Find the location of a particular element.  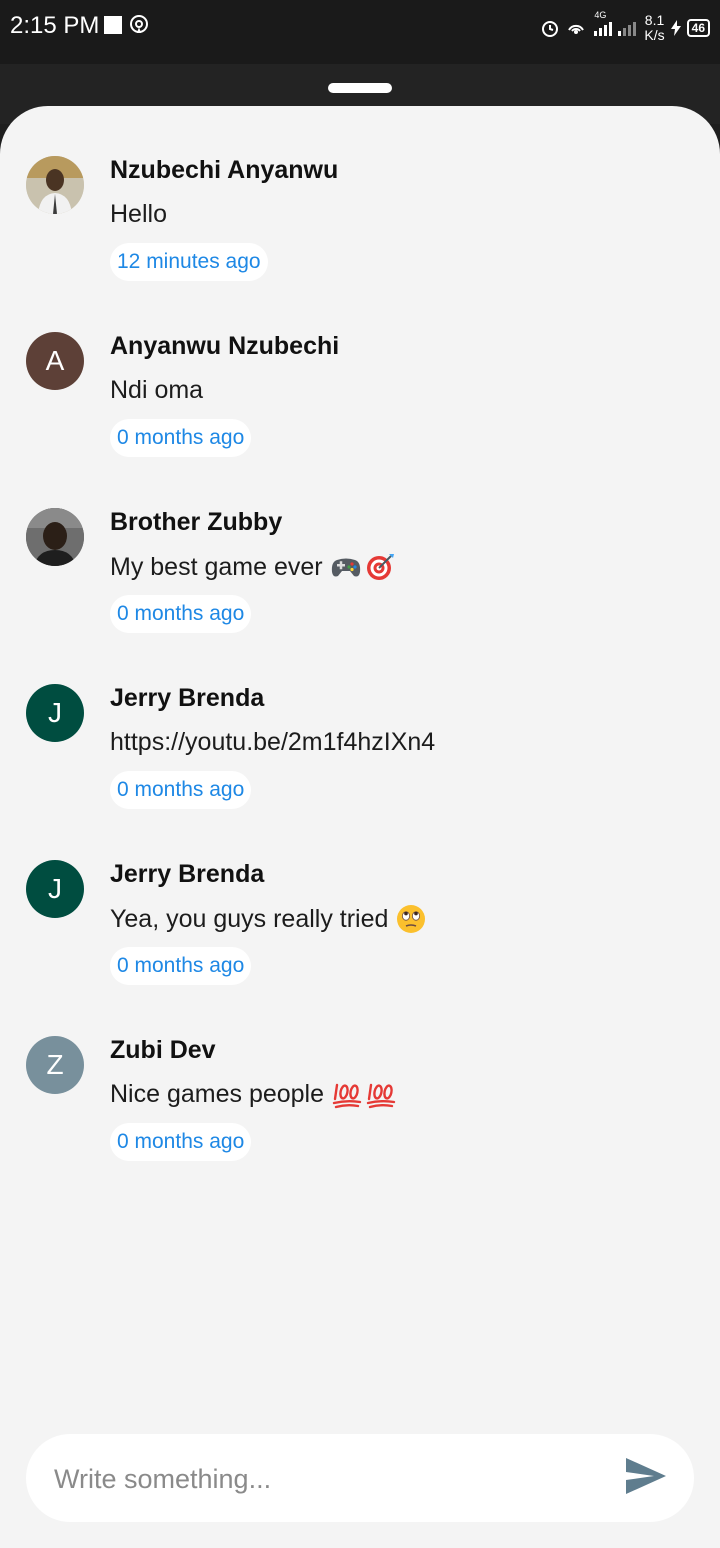

comment-text: Hello is located at coordinates (138, 214).